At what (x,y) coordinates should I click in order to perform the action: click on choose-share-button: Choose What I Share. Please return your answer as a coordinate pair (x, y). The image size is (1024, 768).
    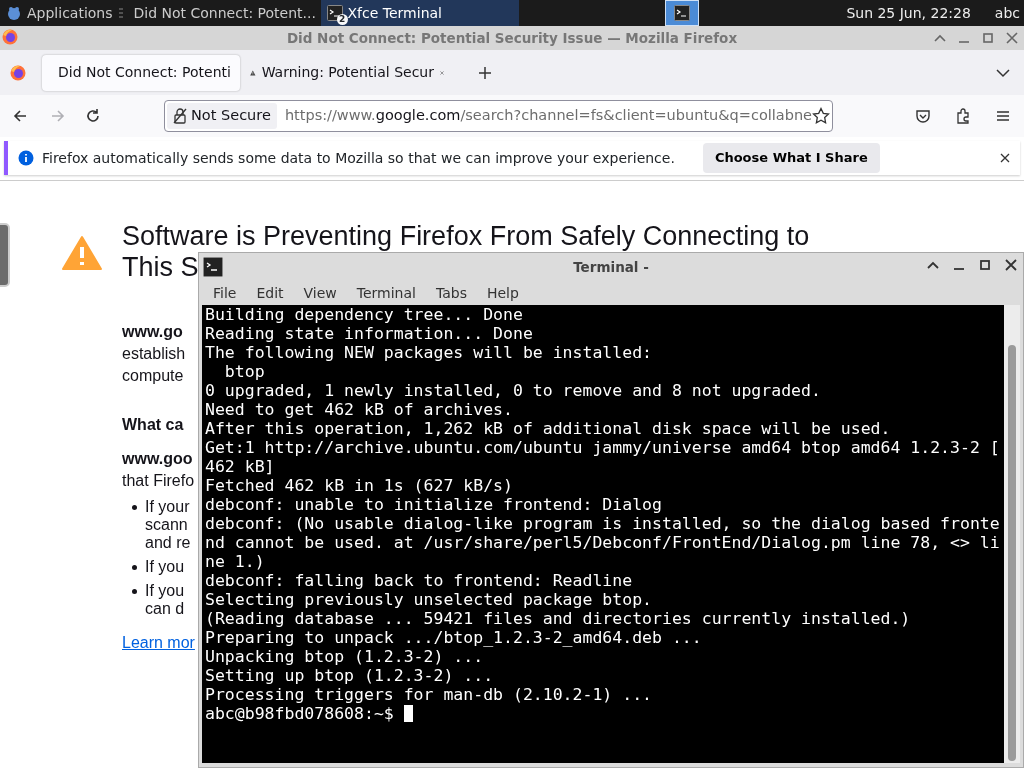
    Looking at the image, I should click on (791, 158).